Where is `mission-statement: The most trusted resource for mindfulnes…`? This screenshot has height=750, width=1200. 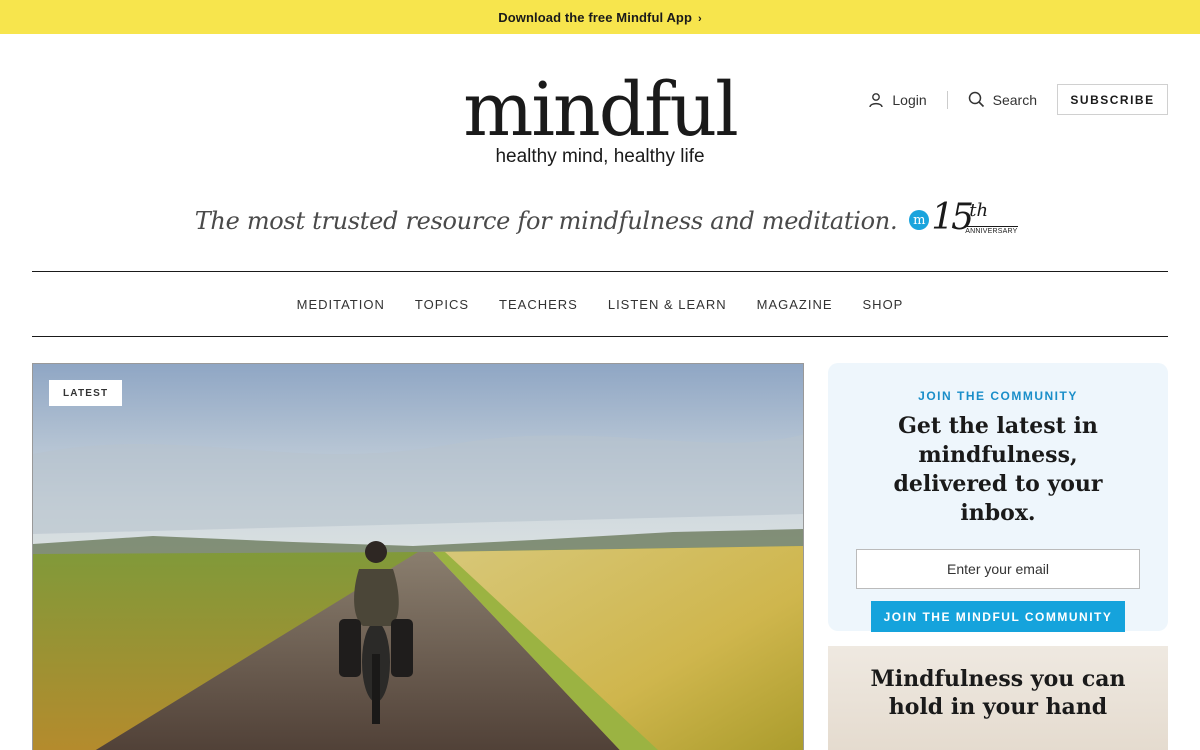
mission-statement: The most trusted resource for mindfulnes… is located at coordinates (600, 221).